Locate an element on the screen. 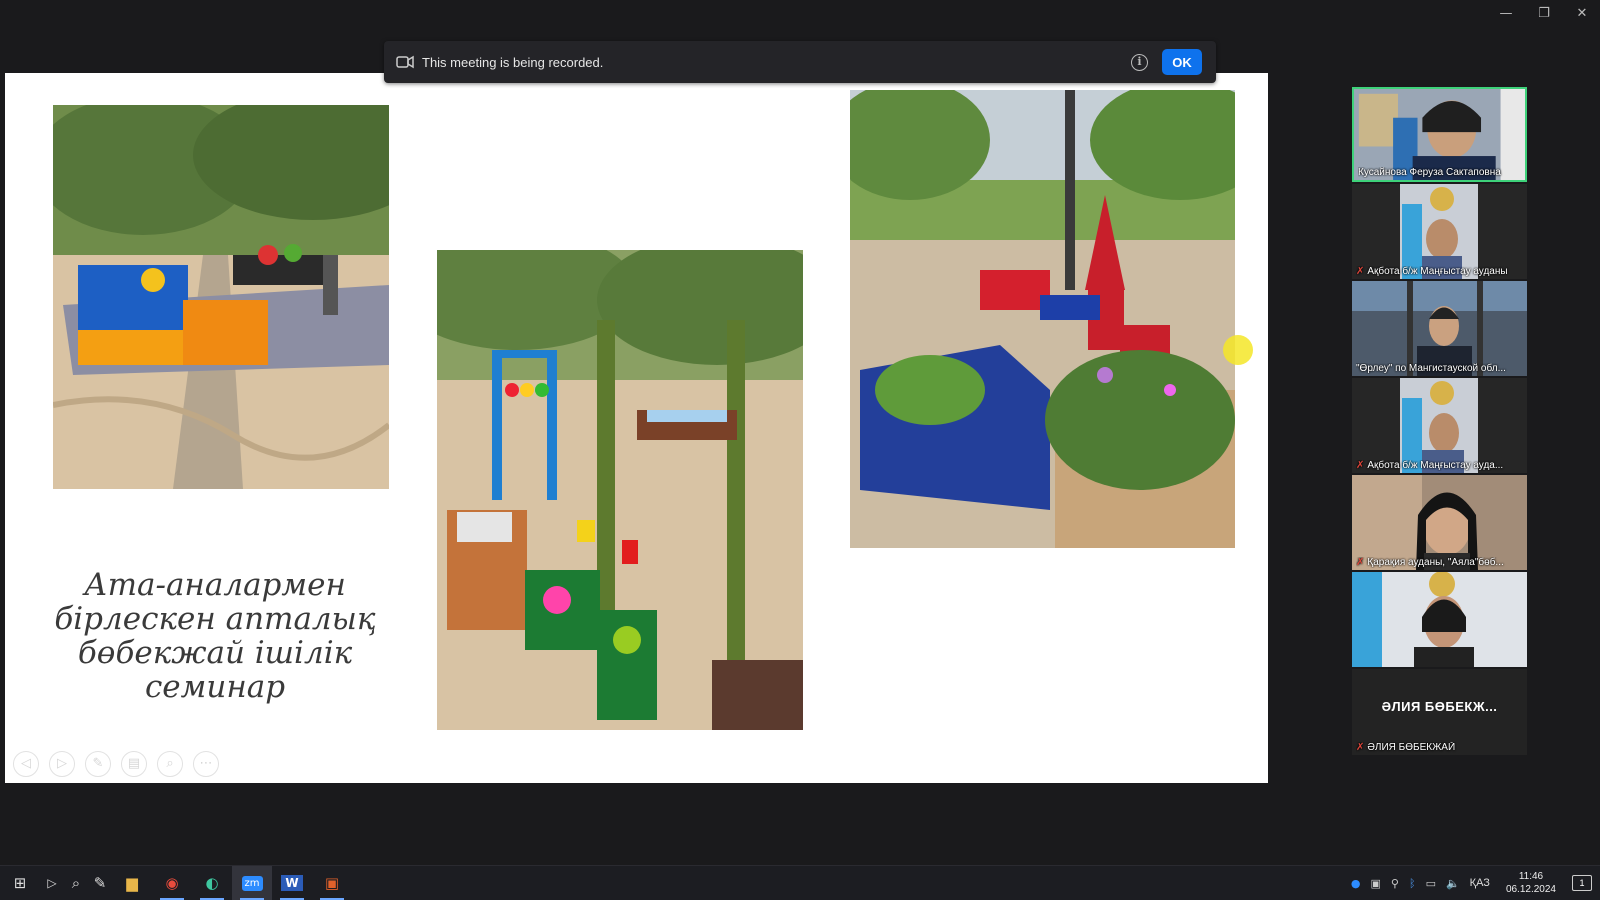 This screenshot has width=1600, height=900. start-icon: ⊞ is located at coordinates (20, 883).